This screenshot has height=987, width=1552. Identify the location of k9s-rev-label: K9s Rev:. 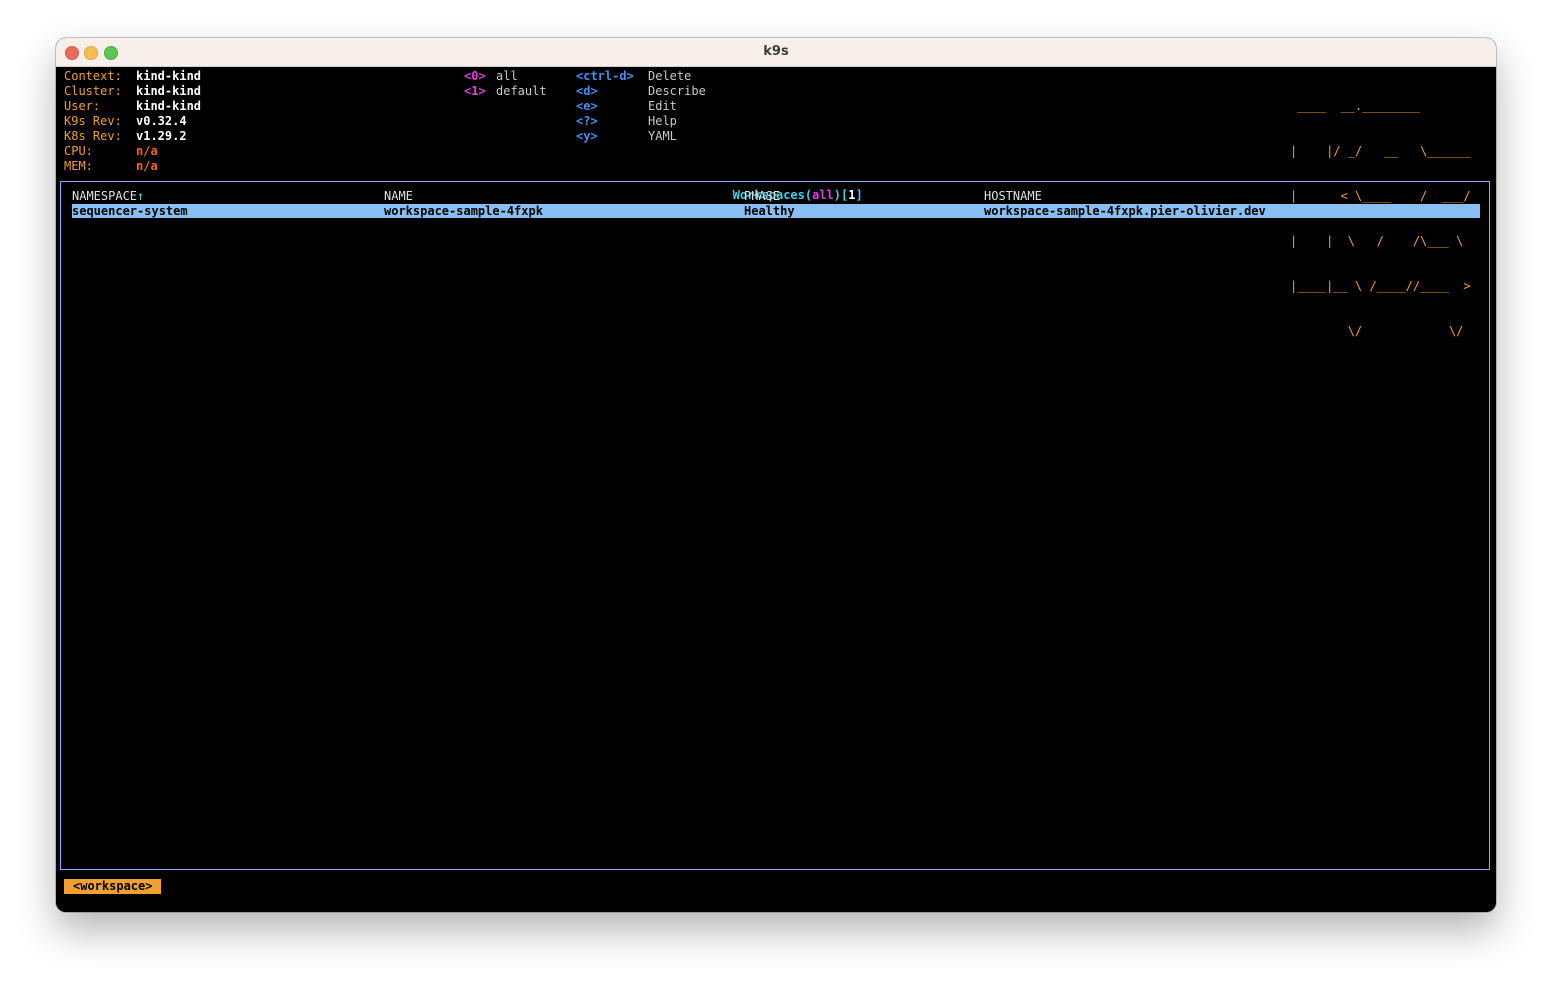
(93, 121).